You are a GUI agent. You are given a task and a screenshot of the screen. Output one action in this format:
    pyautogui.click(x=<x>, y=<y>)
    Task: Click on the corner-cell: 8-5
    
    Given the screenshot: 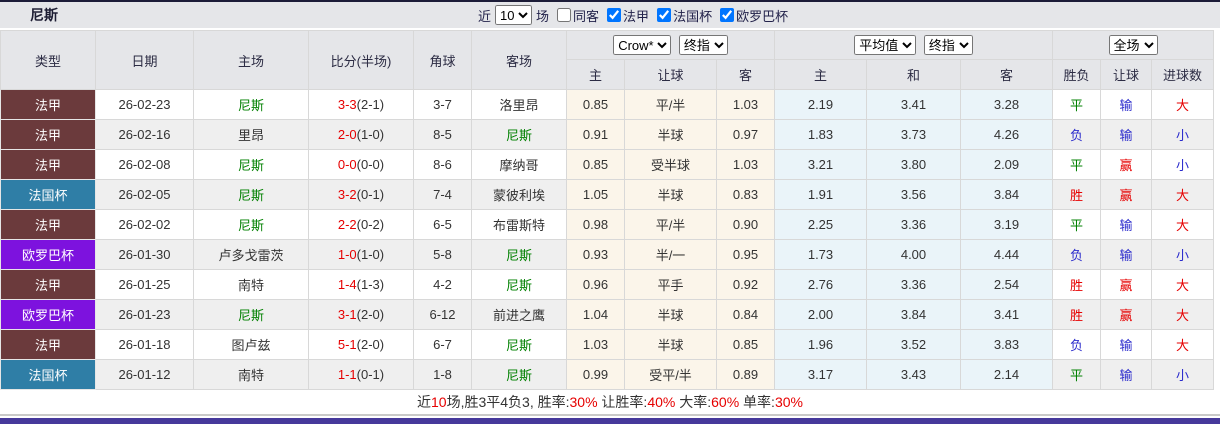 What is the action you would take?
    pyautogui.click(x=442, y=134)
    